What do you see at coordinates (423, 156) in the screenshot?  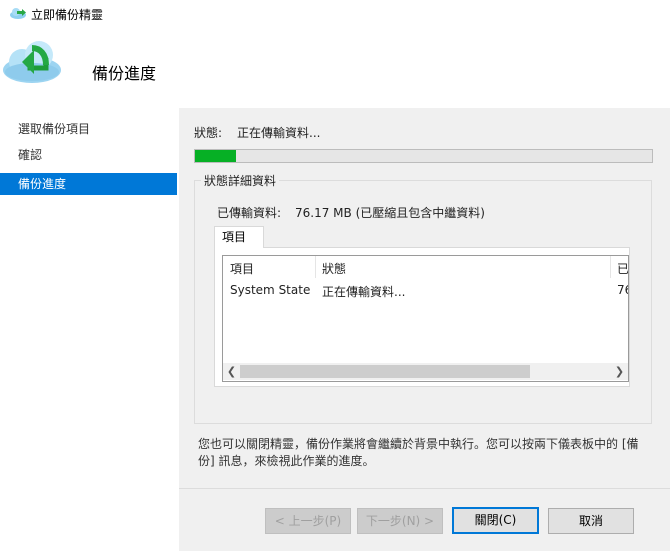 I see `progress-bar` at bounding box center [423, 156].